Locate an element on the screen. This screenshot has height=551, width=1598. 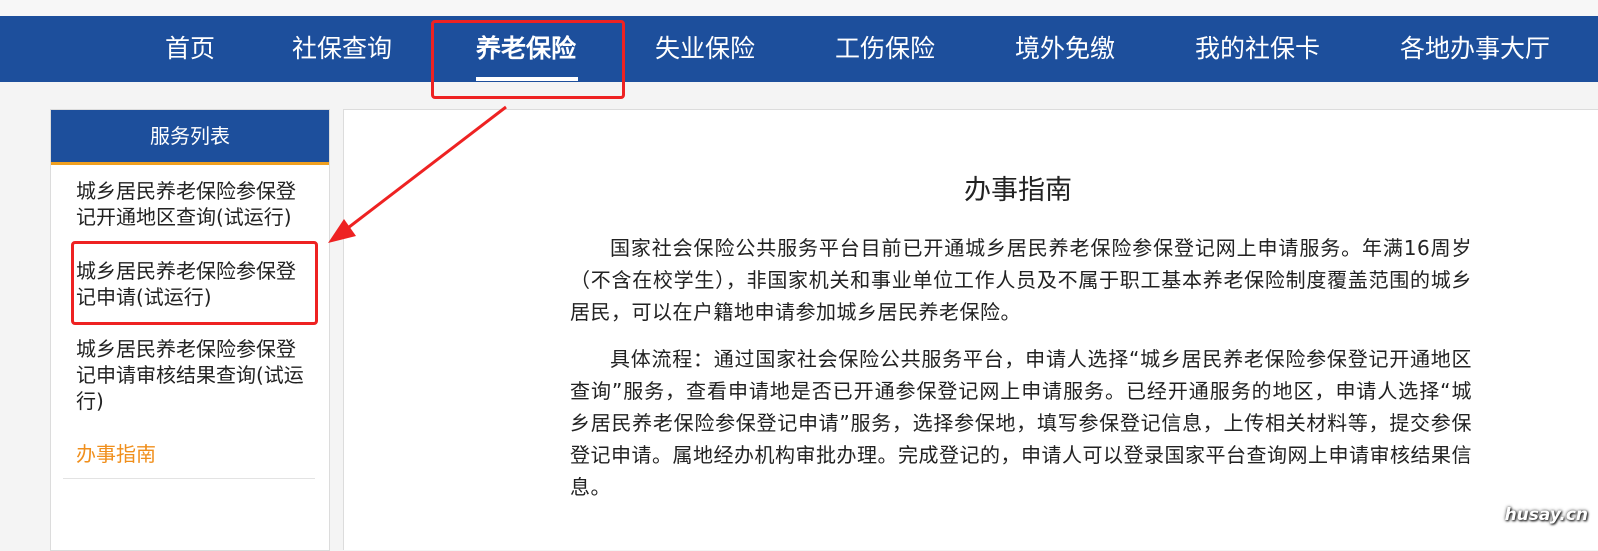
sidebar-divider is located at coordinates (189, 478).